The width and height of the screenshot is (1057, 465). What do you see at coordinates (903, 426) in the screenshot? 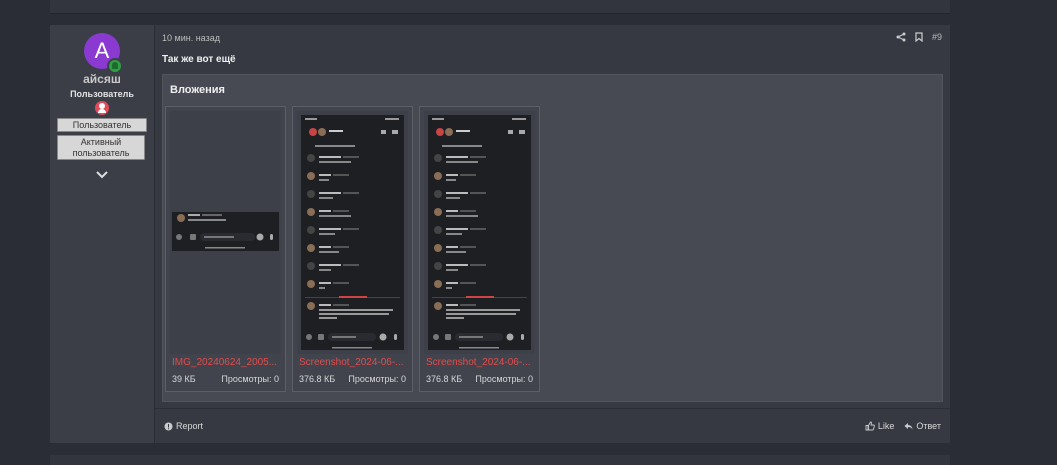
I see `post-footer-actions: Like Ответ` at bounding box center [903, 426].